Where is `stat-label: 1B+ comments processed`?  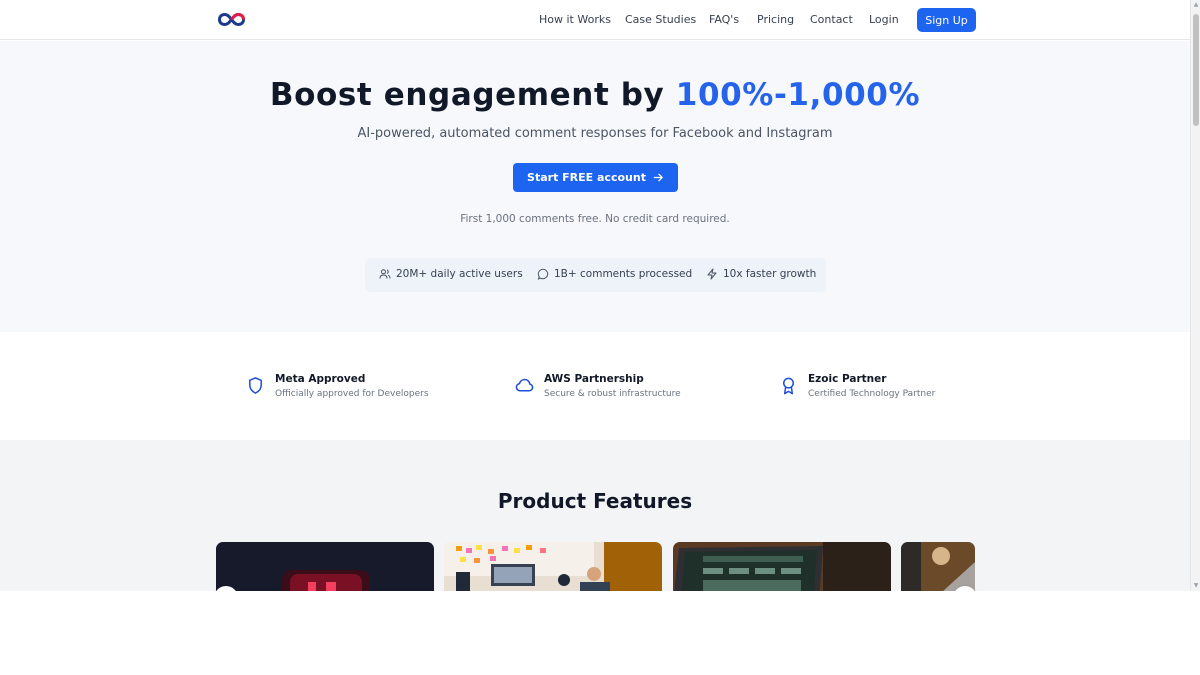 stat-label: 1B+ comments processed is located at coordinates (623, 274).